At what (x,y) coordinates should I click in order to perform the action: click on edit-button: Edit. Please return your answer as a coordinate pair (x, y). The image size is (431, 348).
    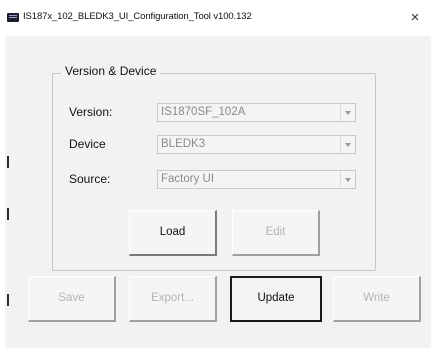
    Looking at the image, I should click on (276, 233).